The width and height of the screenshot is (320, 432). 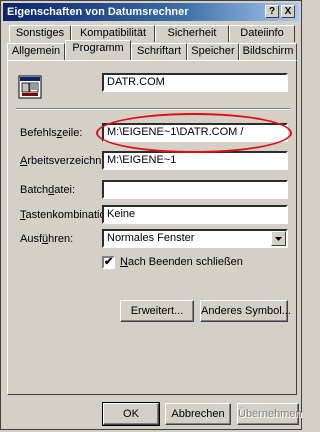 I want to click on tab-bildschirm: Bildschirm, so click(x=268, y=51).